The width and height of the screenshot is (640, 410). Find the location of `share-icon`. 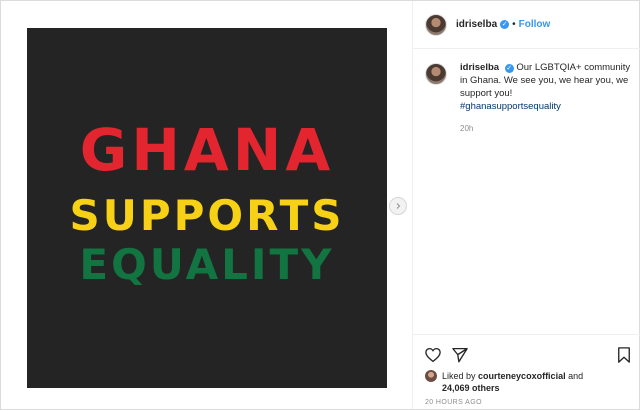

share-icon is located at coordinates (460, 355).